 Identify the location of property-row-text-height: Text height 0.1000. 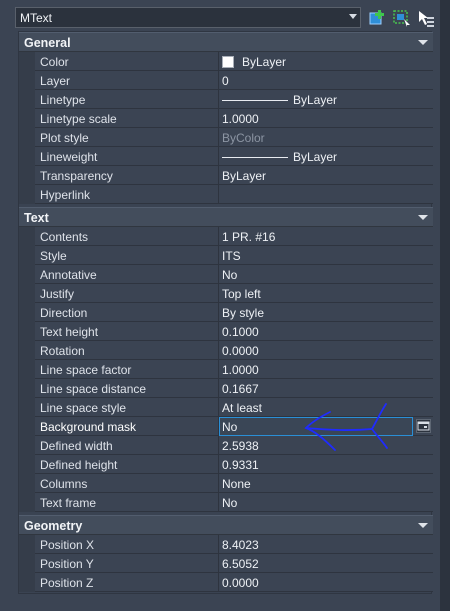
(226, 331).